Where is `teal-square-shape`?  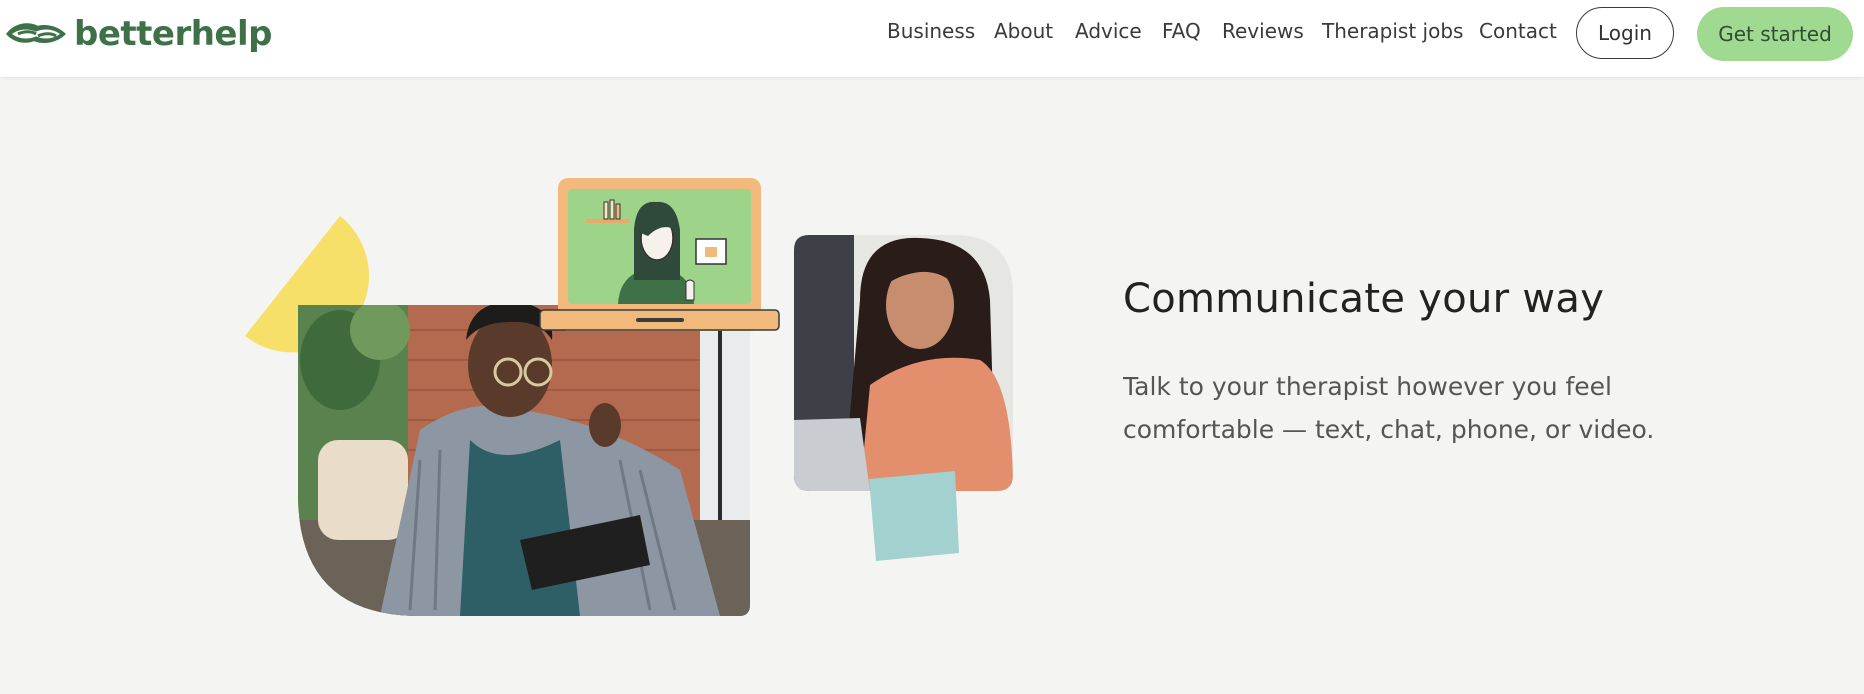 teal-square-shape is located at coordinates (914, 516).